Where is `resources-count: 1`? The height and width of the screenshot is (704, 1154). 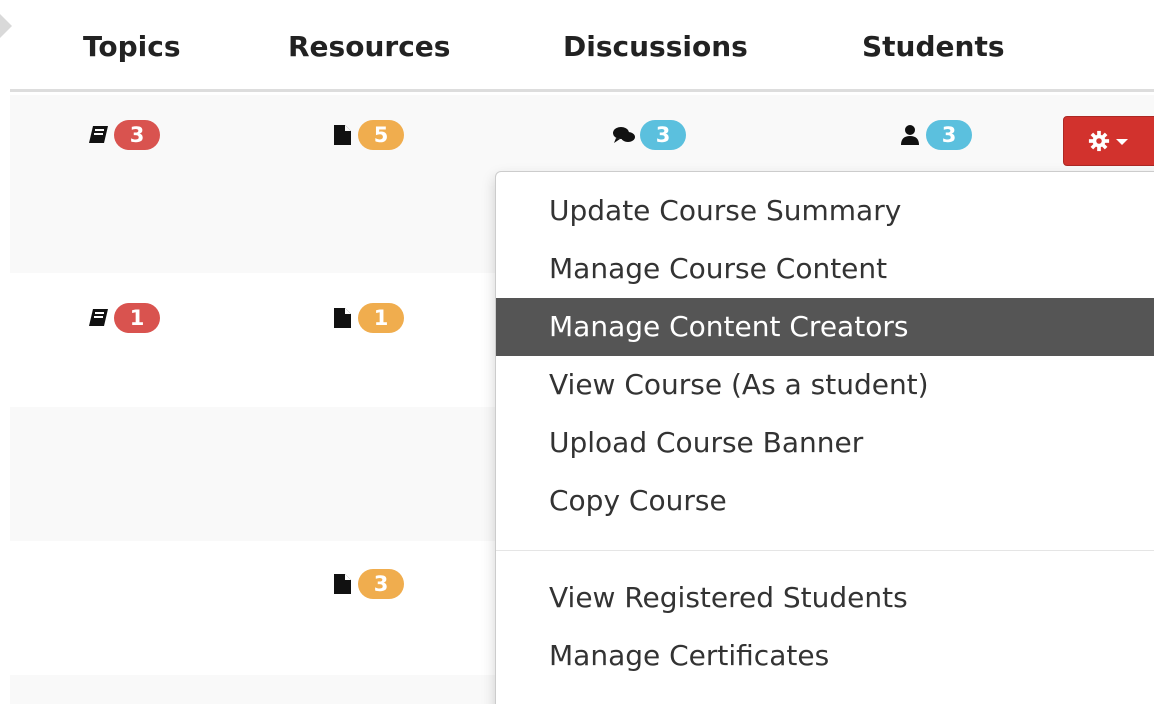
resources-count: 1 is located at coordinates (367, 318).